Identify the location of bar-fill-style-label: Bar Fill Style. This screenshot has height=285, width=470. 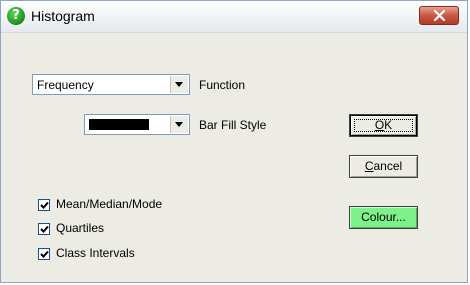
(233, 125).